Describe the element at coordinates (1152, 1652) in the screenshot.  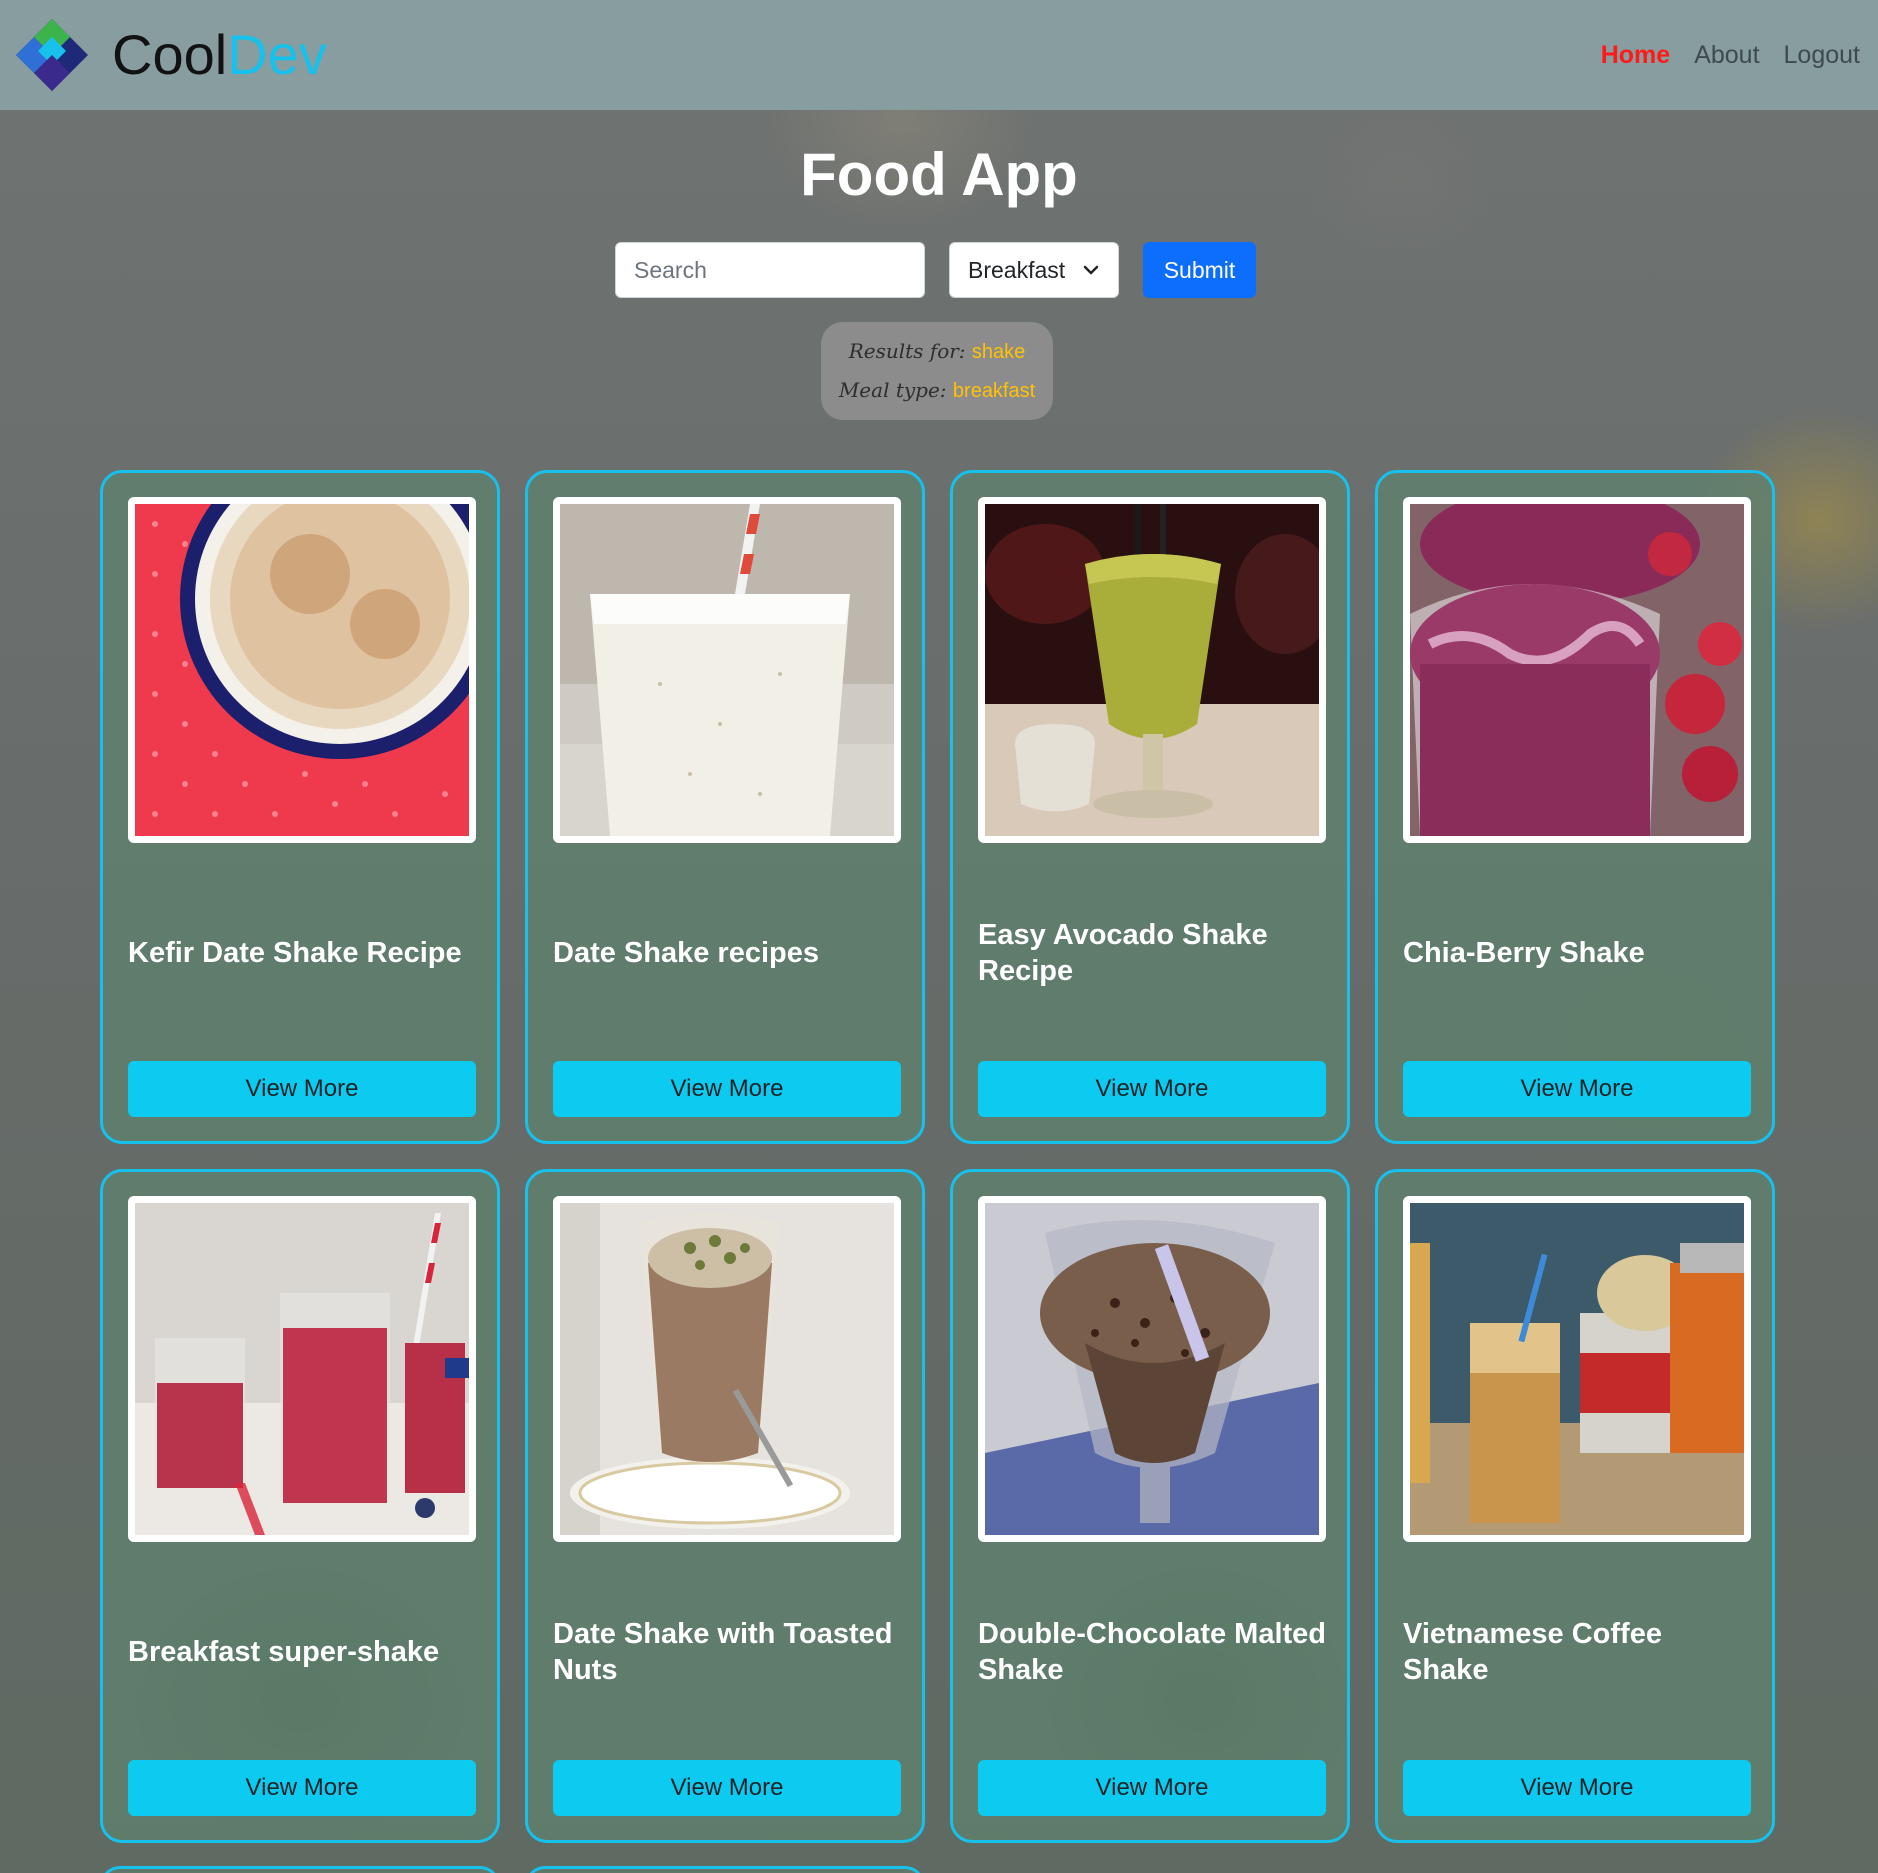
I see `recipe-title: Double-Chocolate Malted Shake` at that location.